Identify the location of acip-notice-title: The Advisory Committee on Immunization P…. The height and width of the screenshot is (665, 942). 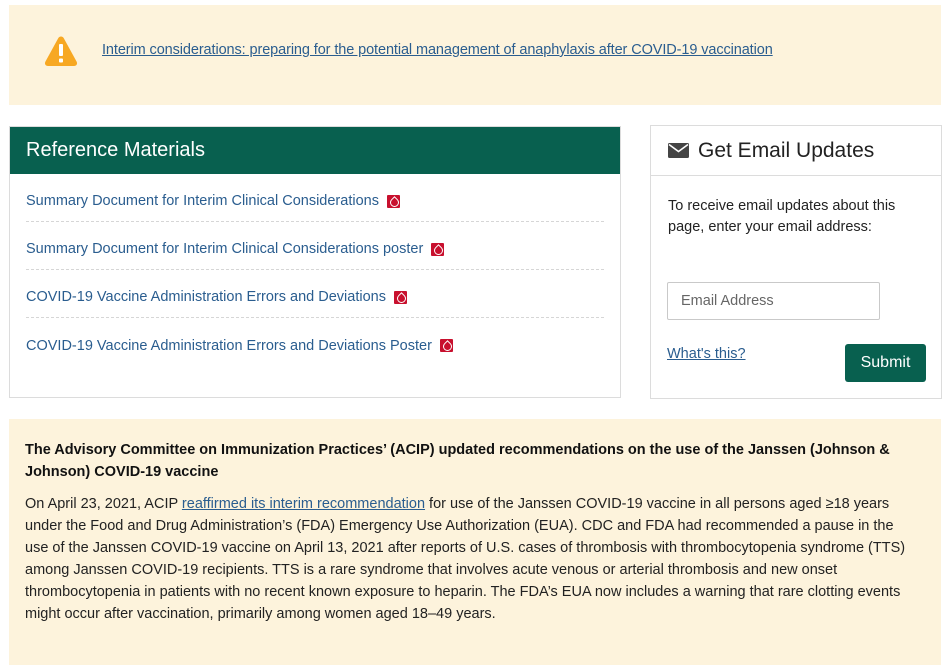
(457, 461).